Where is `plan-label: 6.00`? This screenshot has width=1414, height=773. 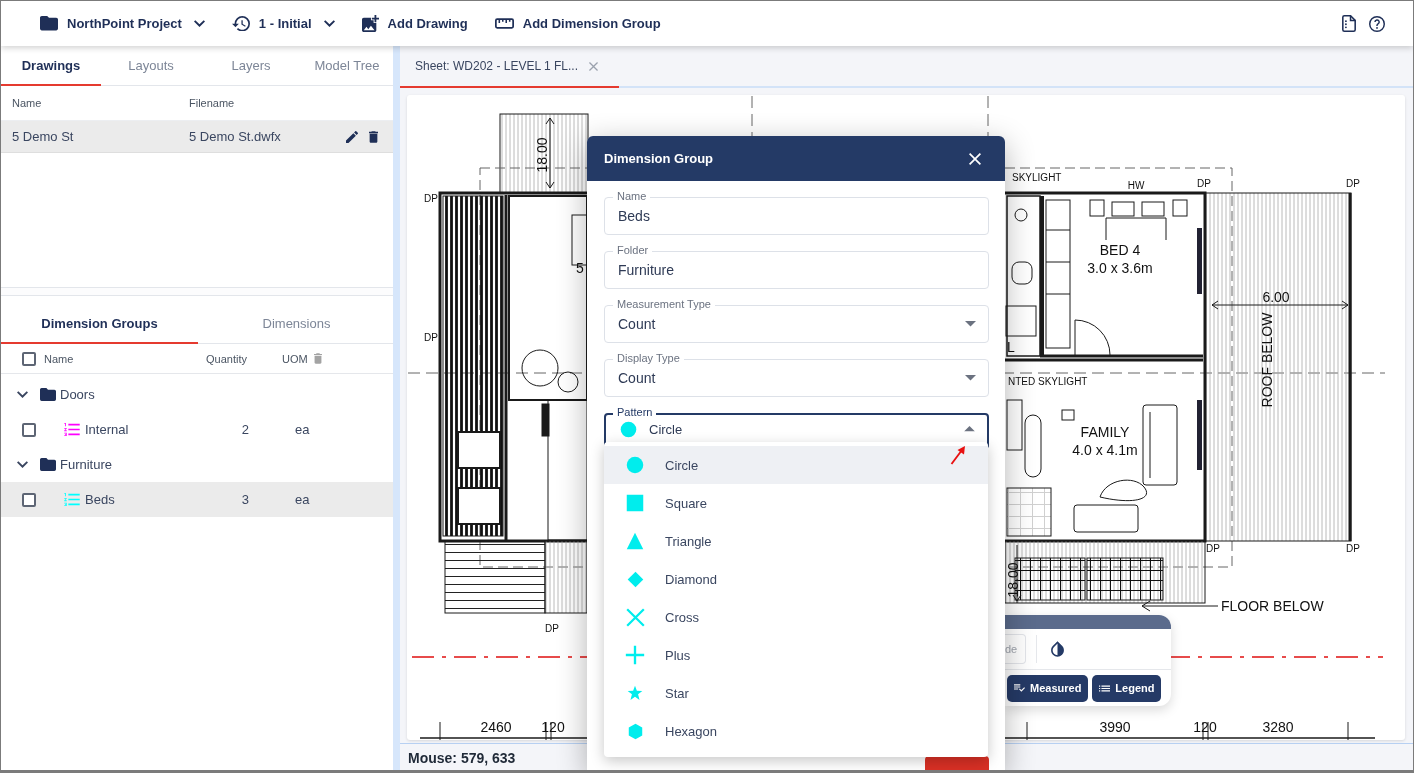
plan-label: 6.00 is located at coordinates (1276, 297).